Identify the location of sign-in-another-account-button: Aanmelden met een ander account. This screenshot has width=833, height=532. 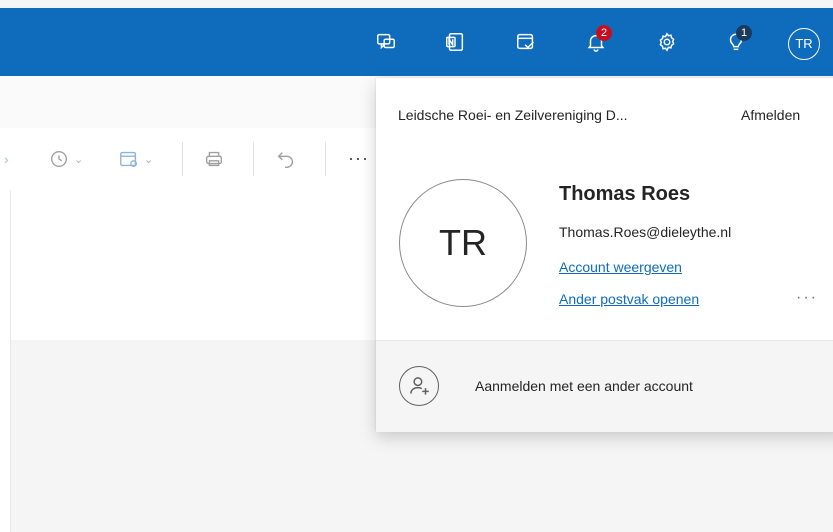
(604, 386).